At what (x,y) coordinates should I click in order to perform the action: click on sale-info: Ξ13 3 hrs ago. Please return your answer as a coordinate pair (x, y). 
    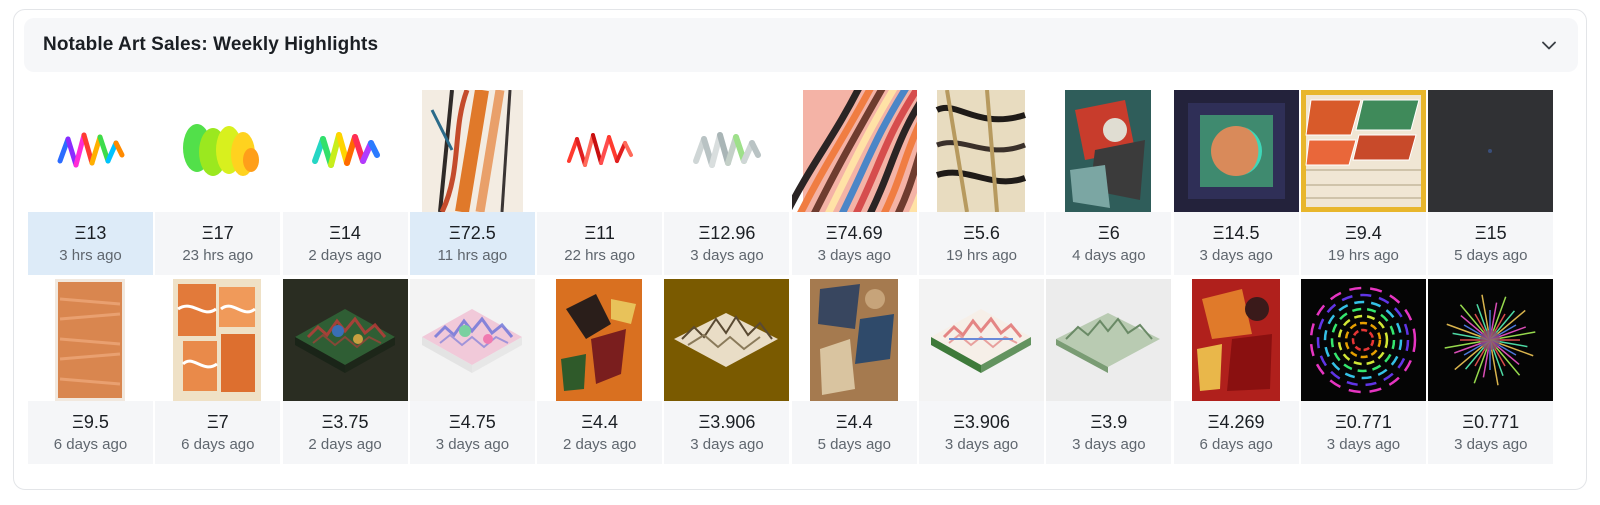
    Looking at the image, I should click on (90, 243).